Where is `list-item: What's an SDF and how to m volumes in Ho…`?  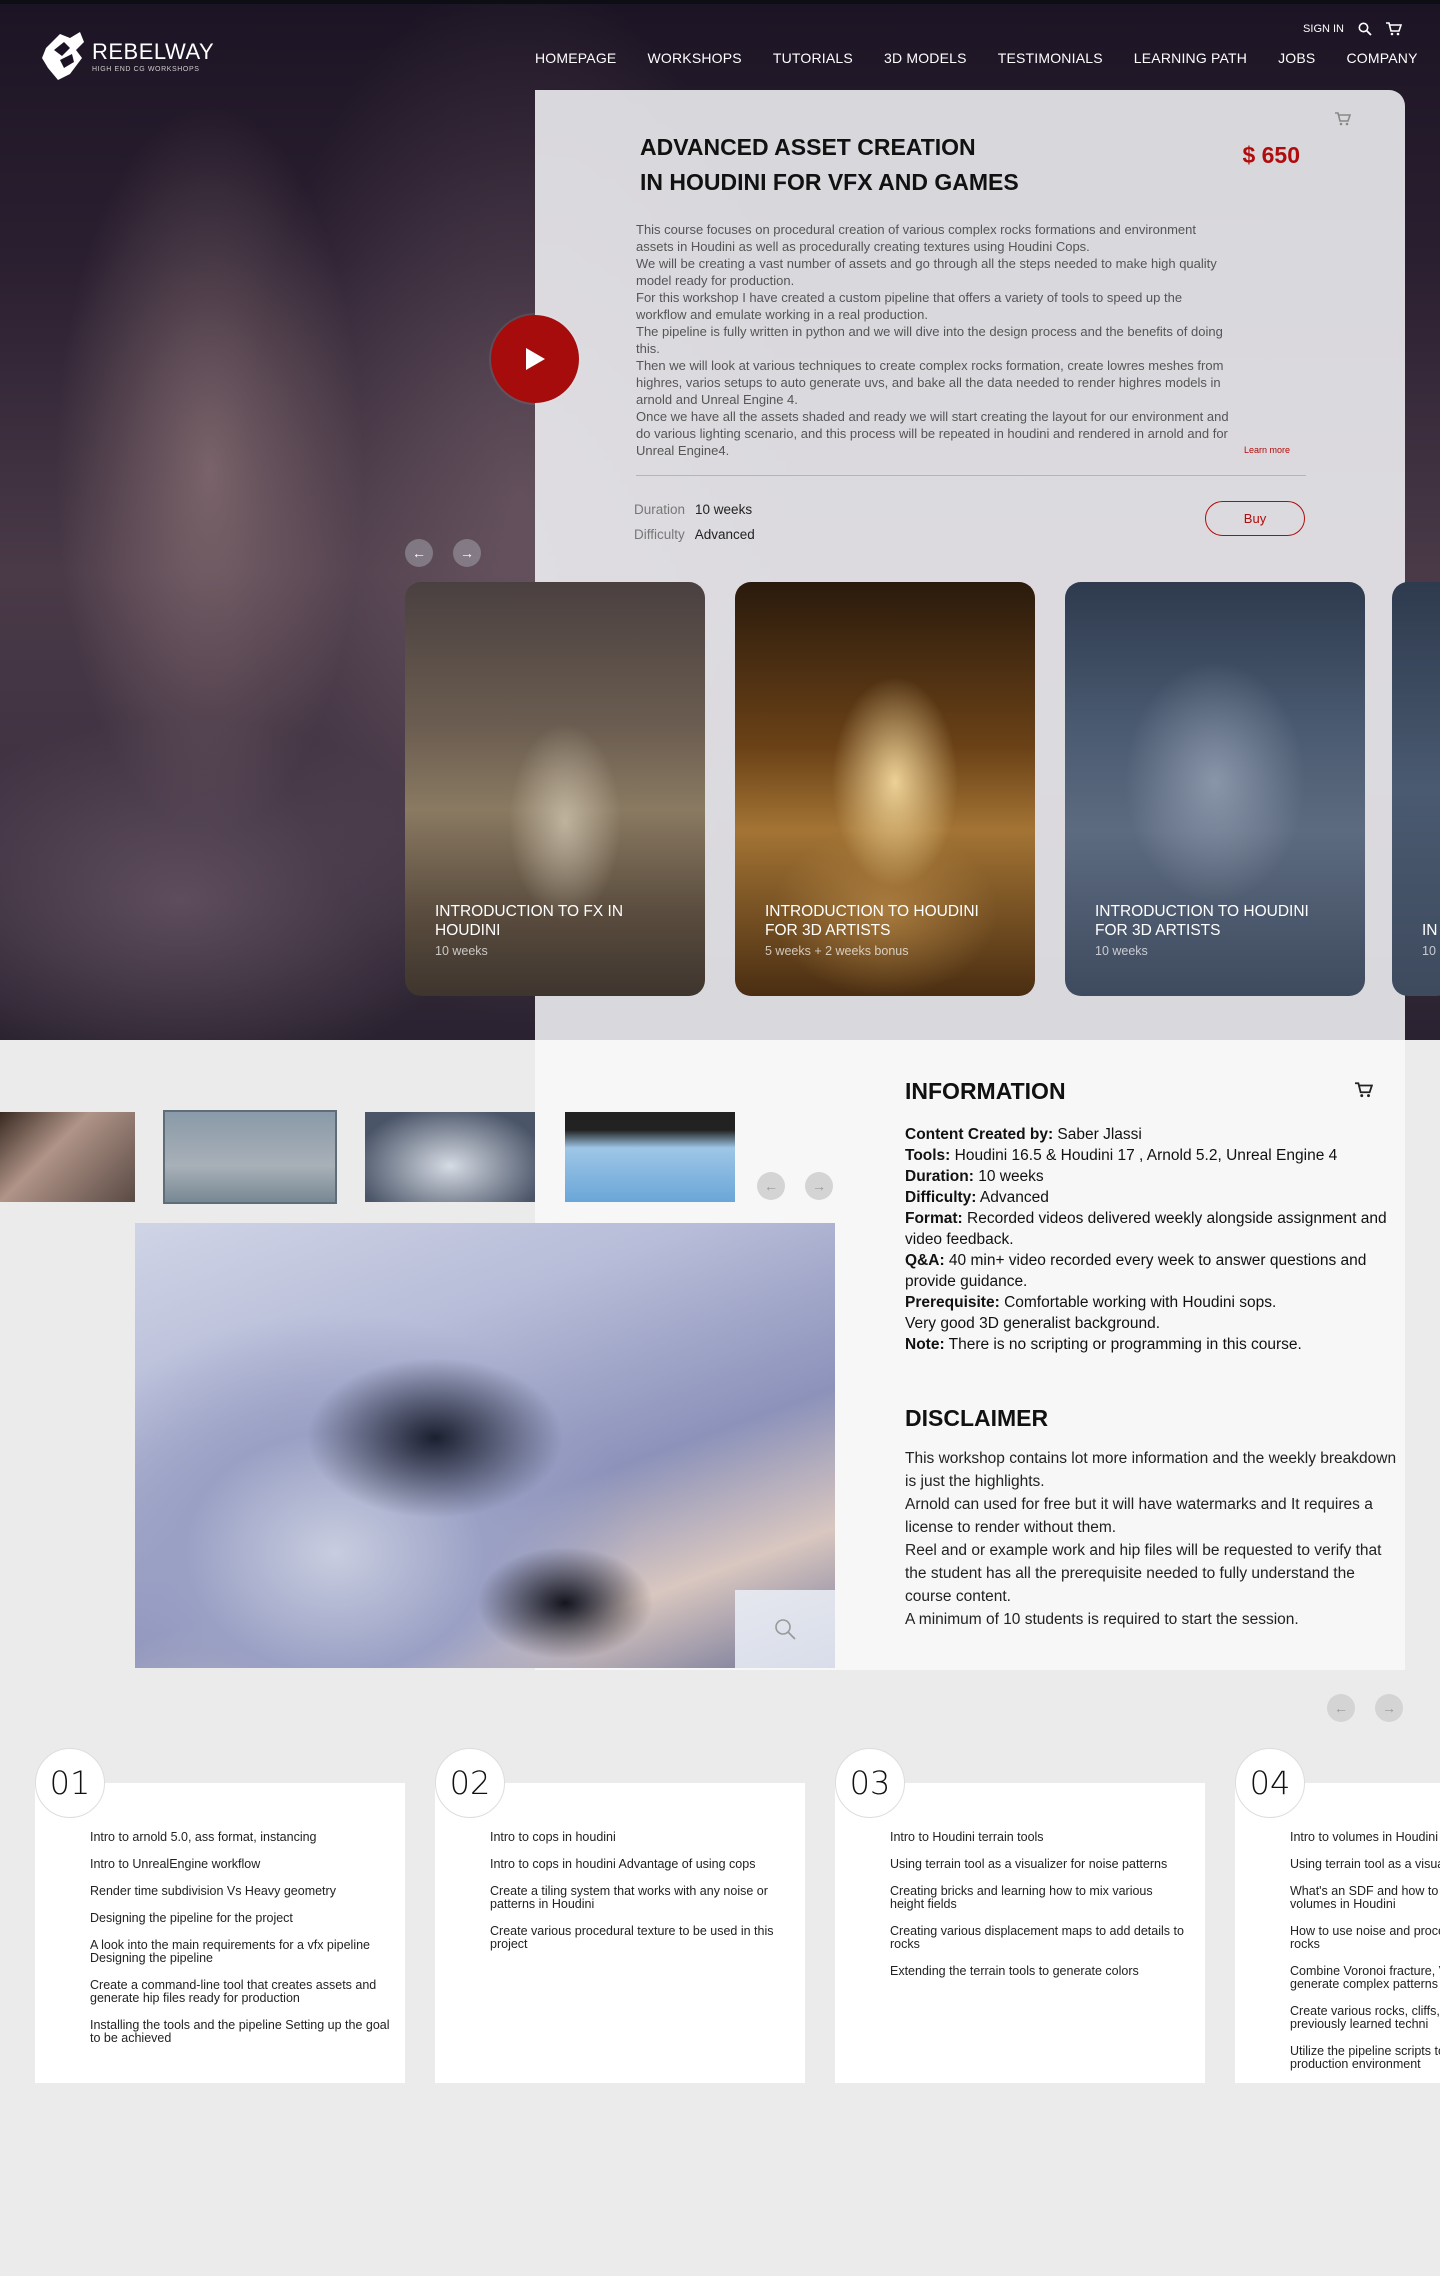
list-item: What's an SDF and how to m volumes in Ho… is located at coordinates (1365, 1897).